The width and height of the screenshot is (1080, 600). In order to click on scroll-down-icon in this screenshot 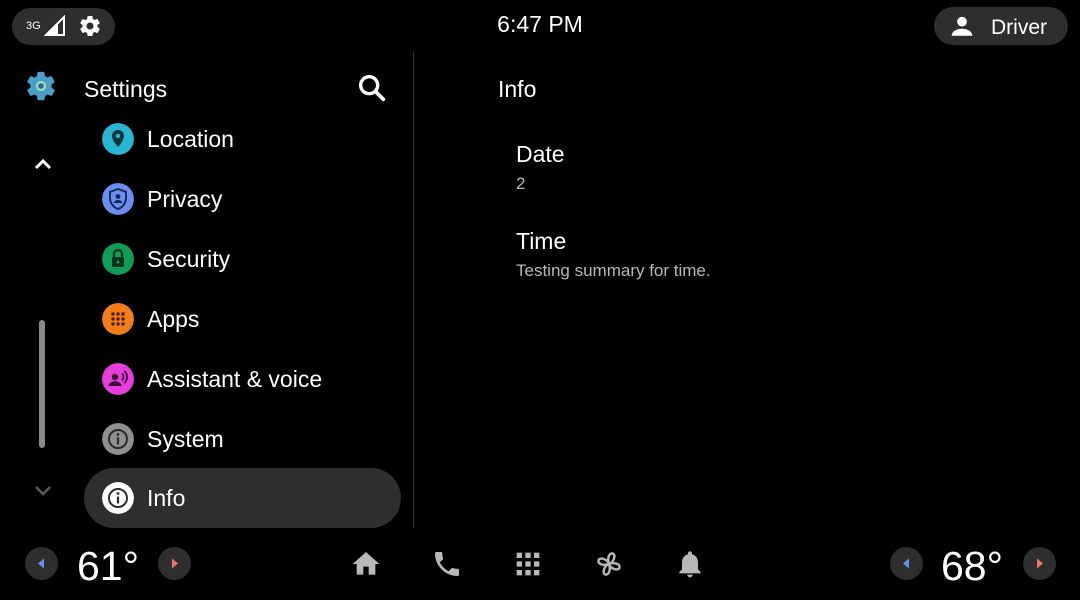, I will do `click(43, 491)`.